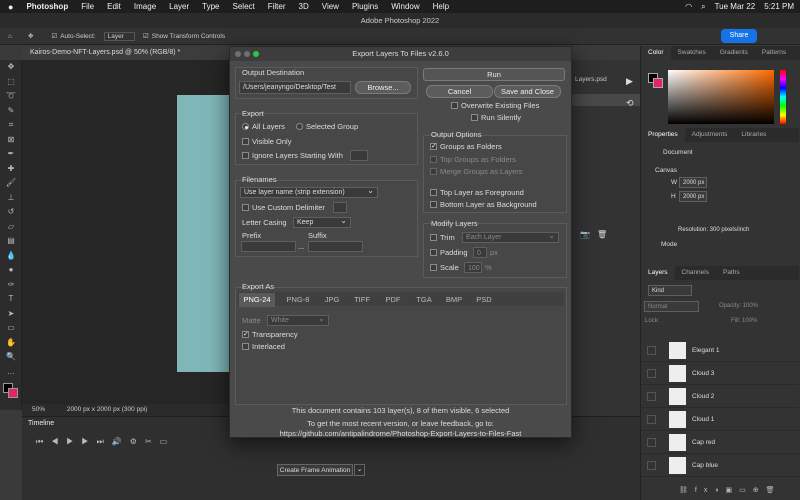 This screenshot has height=500, width=800. What do you see at coordinates (11, 111) in the screenshot?
I see `quick-select-icon: ✎` at bounding box center [11, 111].